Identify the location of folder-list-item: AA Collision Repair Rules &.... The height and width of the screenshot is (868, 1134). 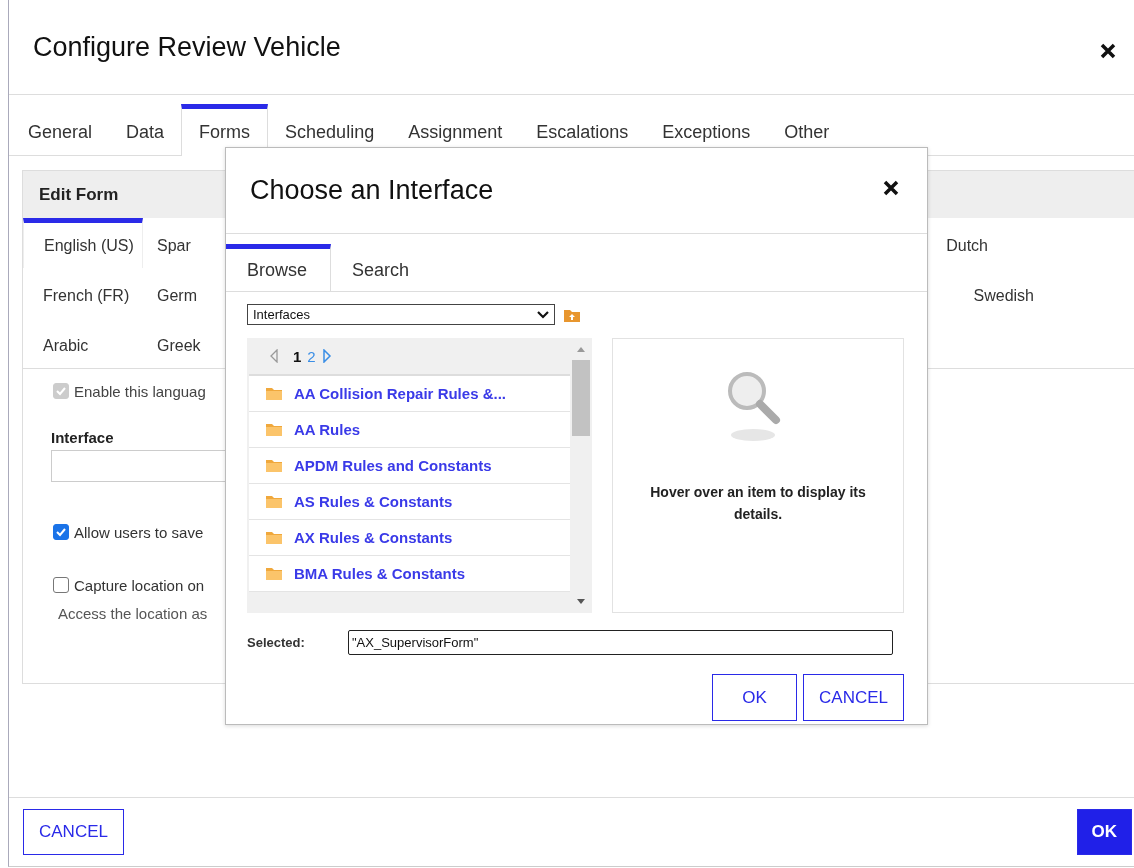
(409, 394).